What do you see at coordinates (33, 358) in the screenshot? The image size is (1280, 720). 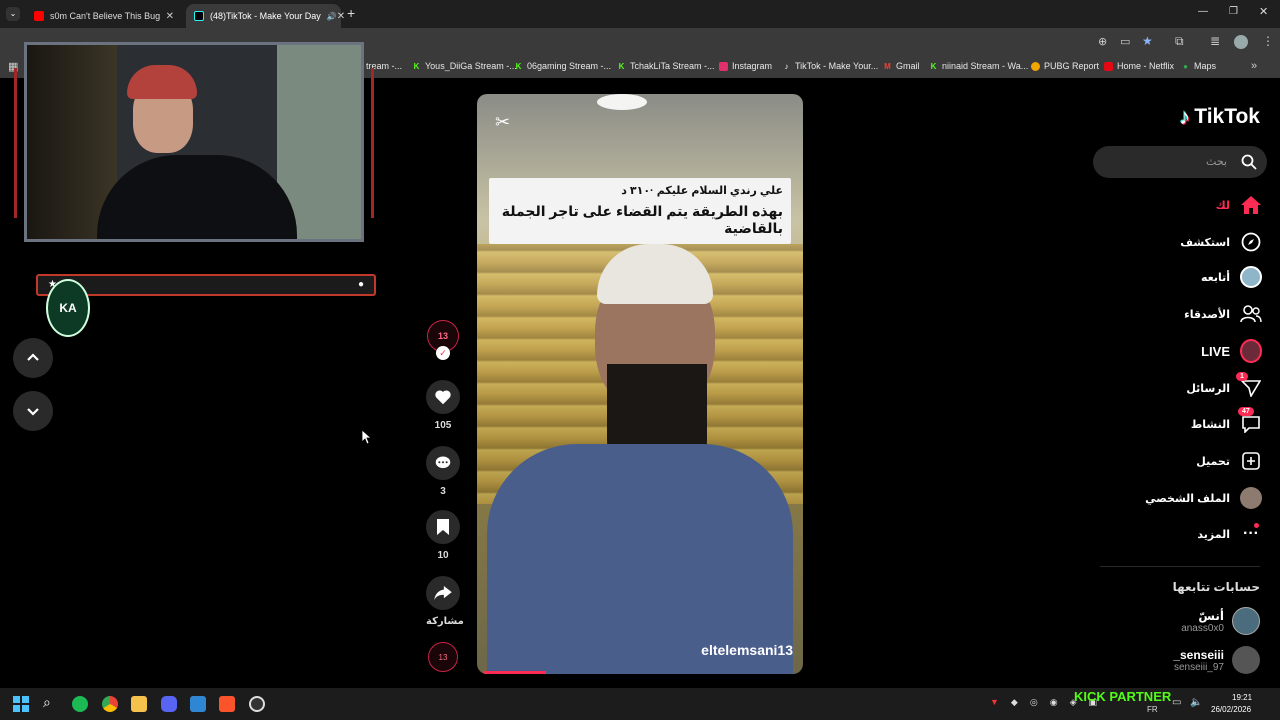 I see `previous-video-button` at bounding box center [33, 358].